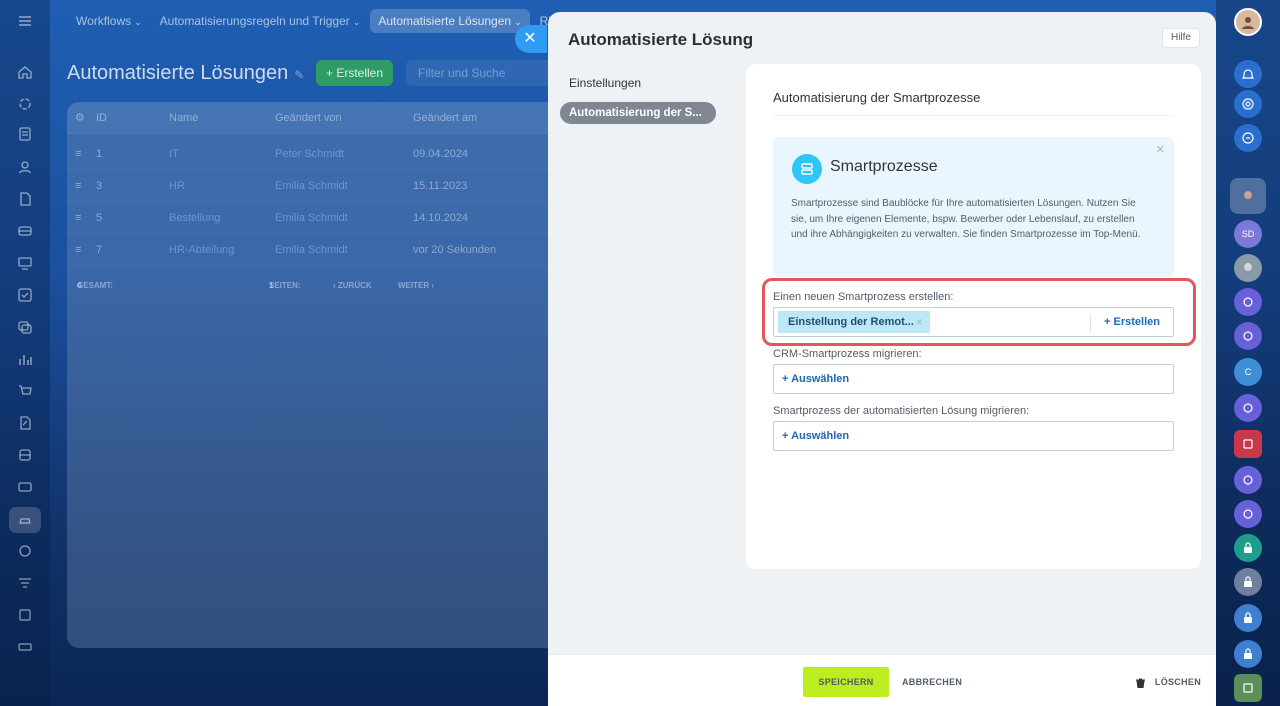 This screenshot has width=1280, height=706. What do you see at coordinates (1248, 353) in the screenshot?
I see `right-rail: SD C` at bounding box center [1248, 353].